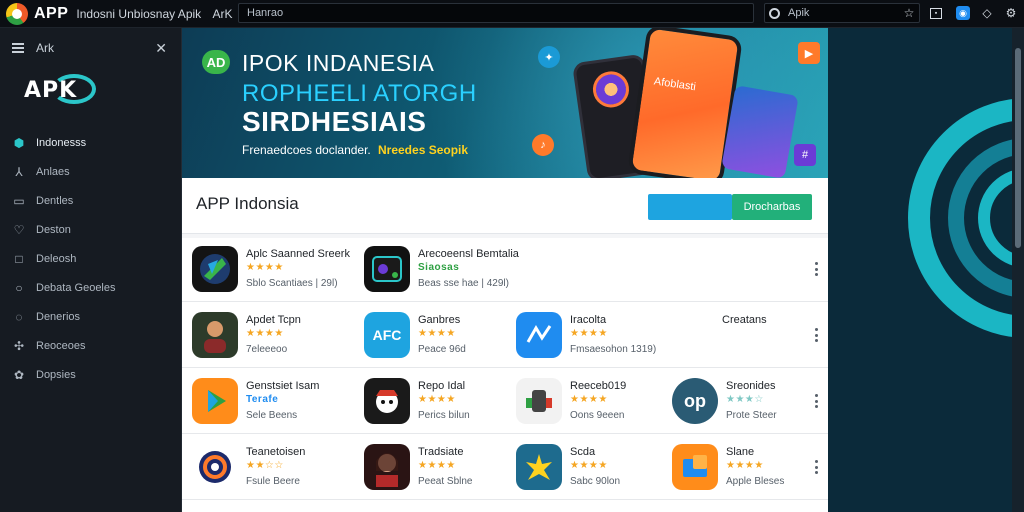  I want to click on list-item: Genstsiet Isam Terafe Sele Beens, so click(267, 402).